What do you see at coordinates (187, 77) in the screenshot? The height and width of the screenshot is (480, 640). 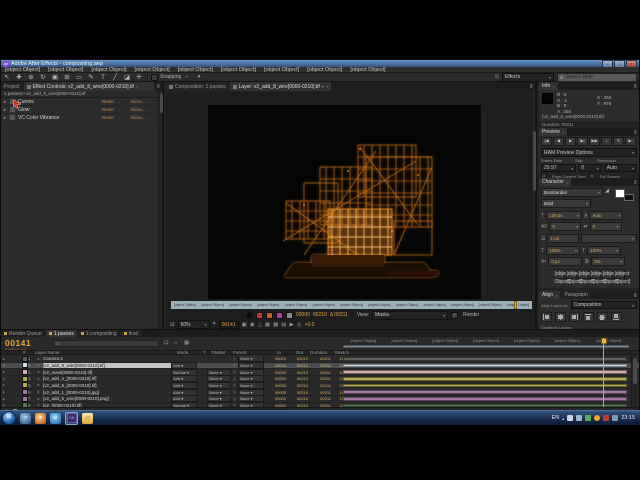 I see `snap-options-icon: ⌐` at bounding box center [187, 77].